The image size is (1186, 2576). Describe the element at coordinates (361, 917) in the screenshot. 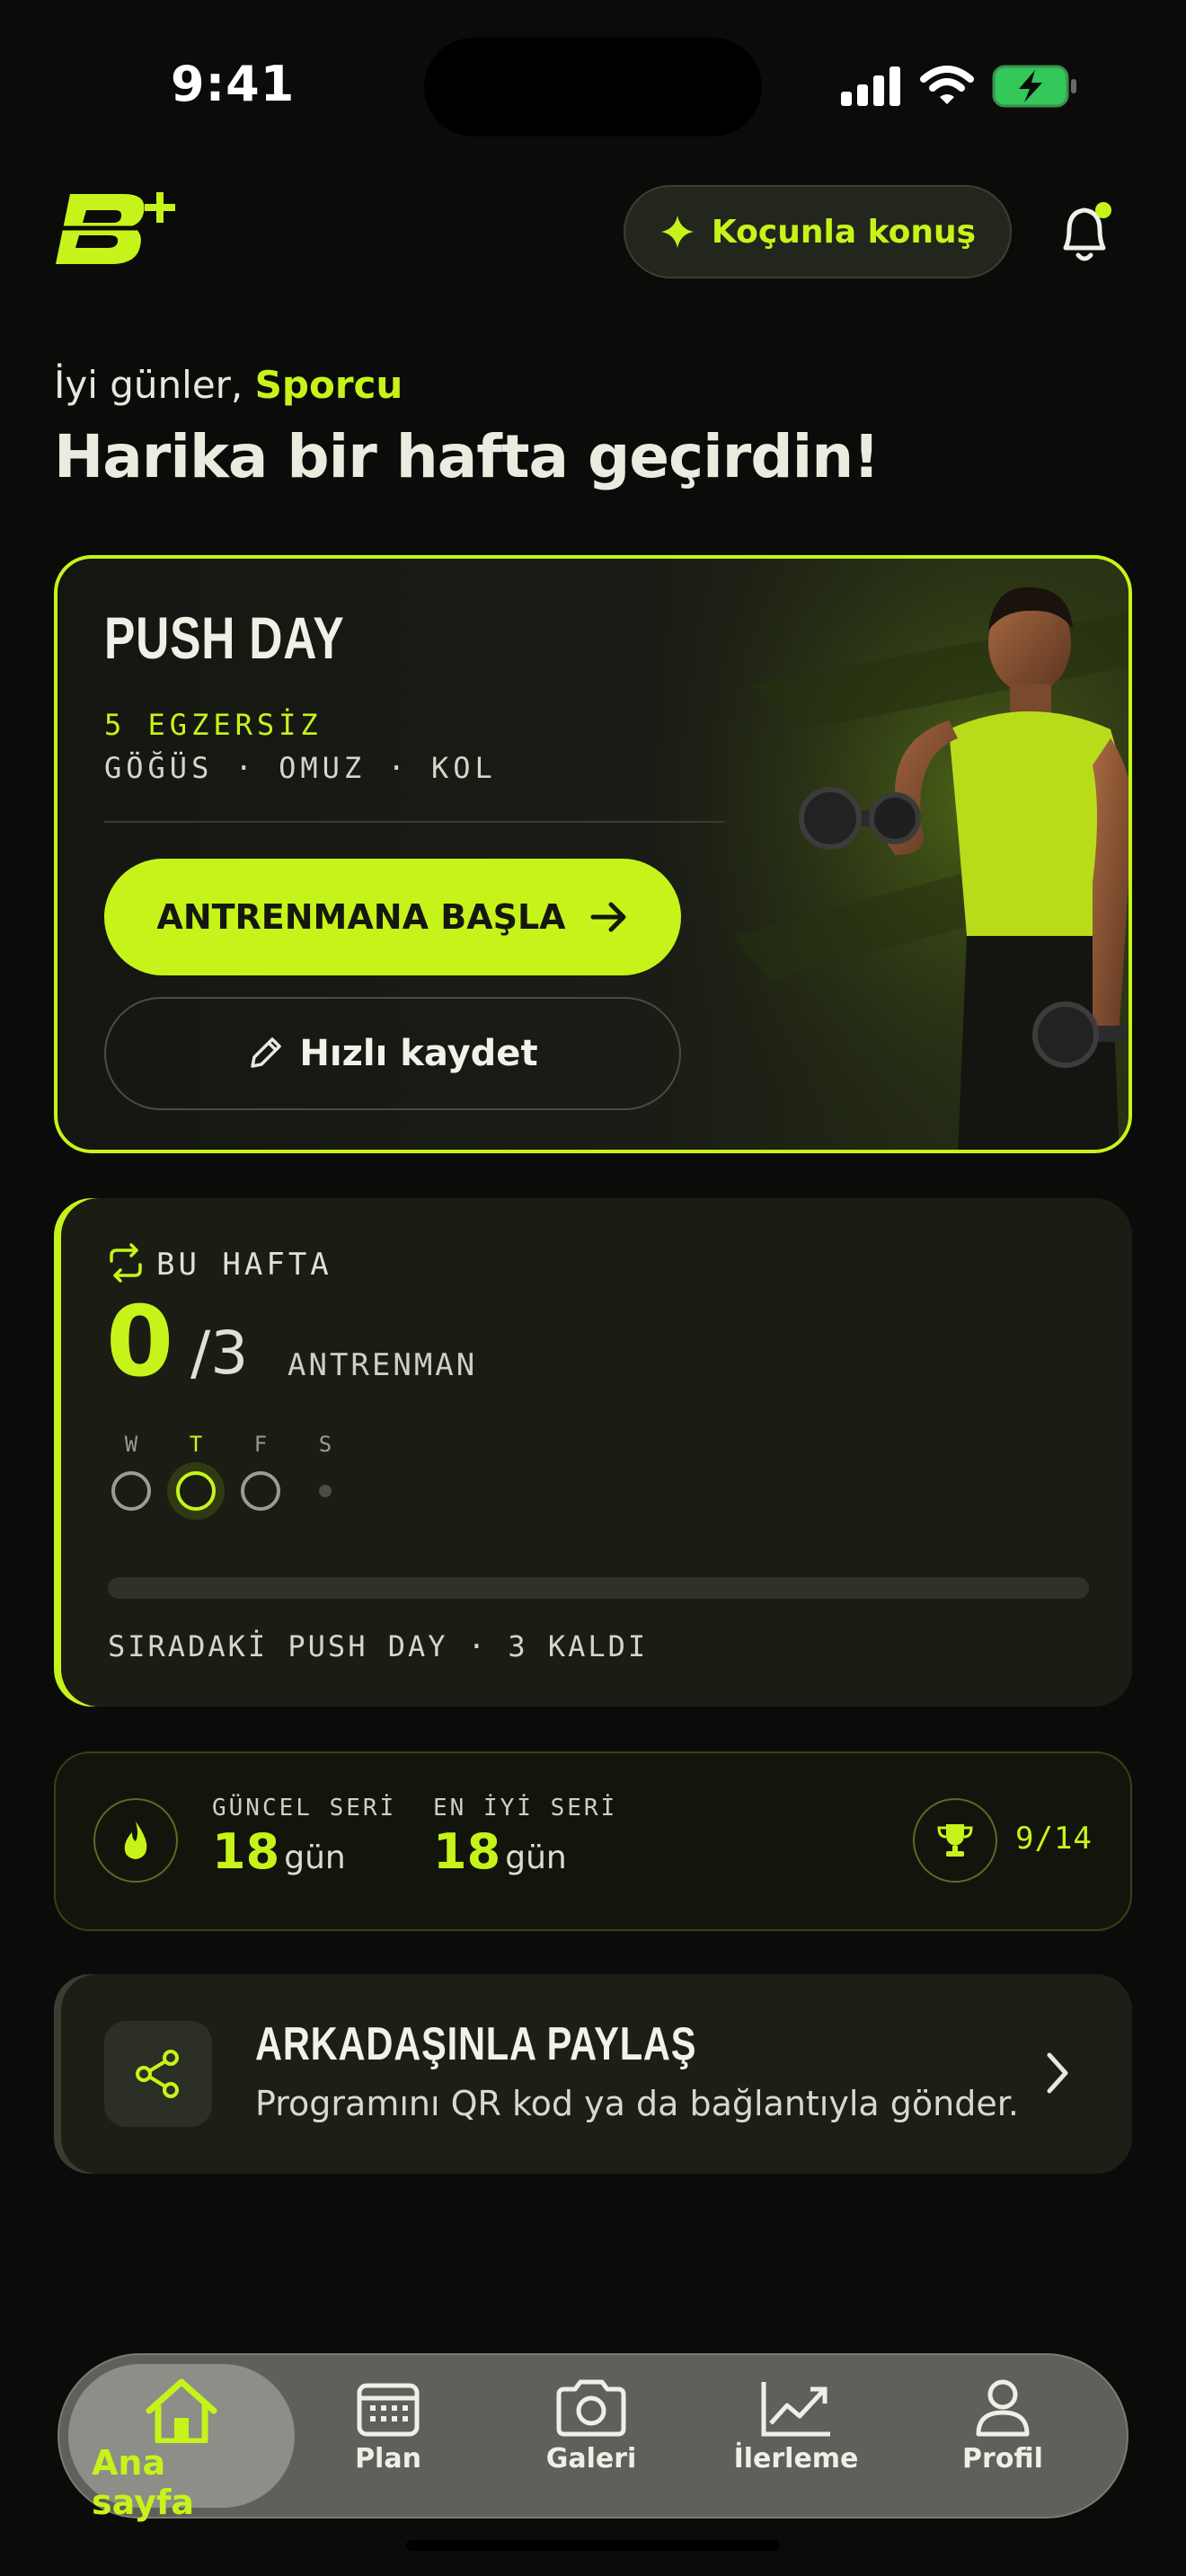

I see `start-workout-label: ANTRENMANA BAŞLA` at that location.